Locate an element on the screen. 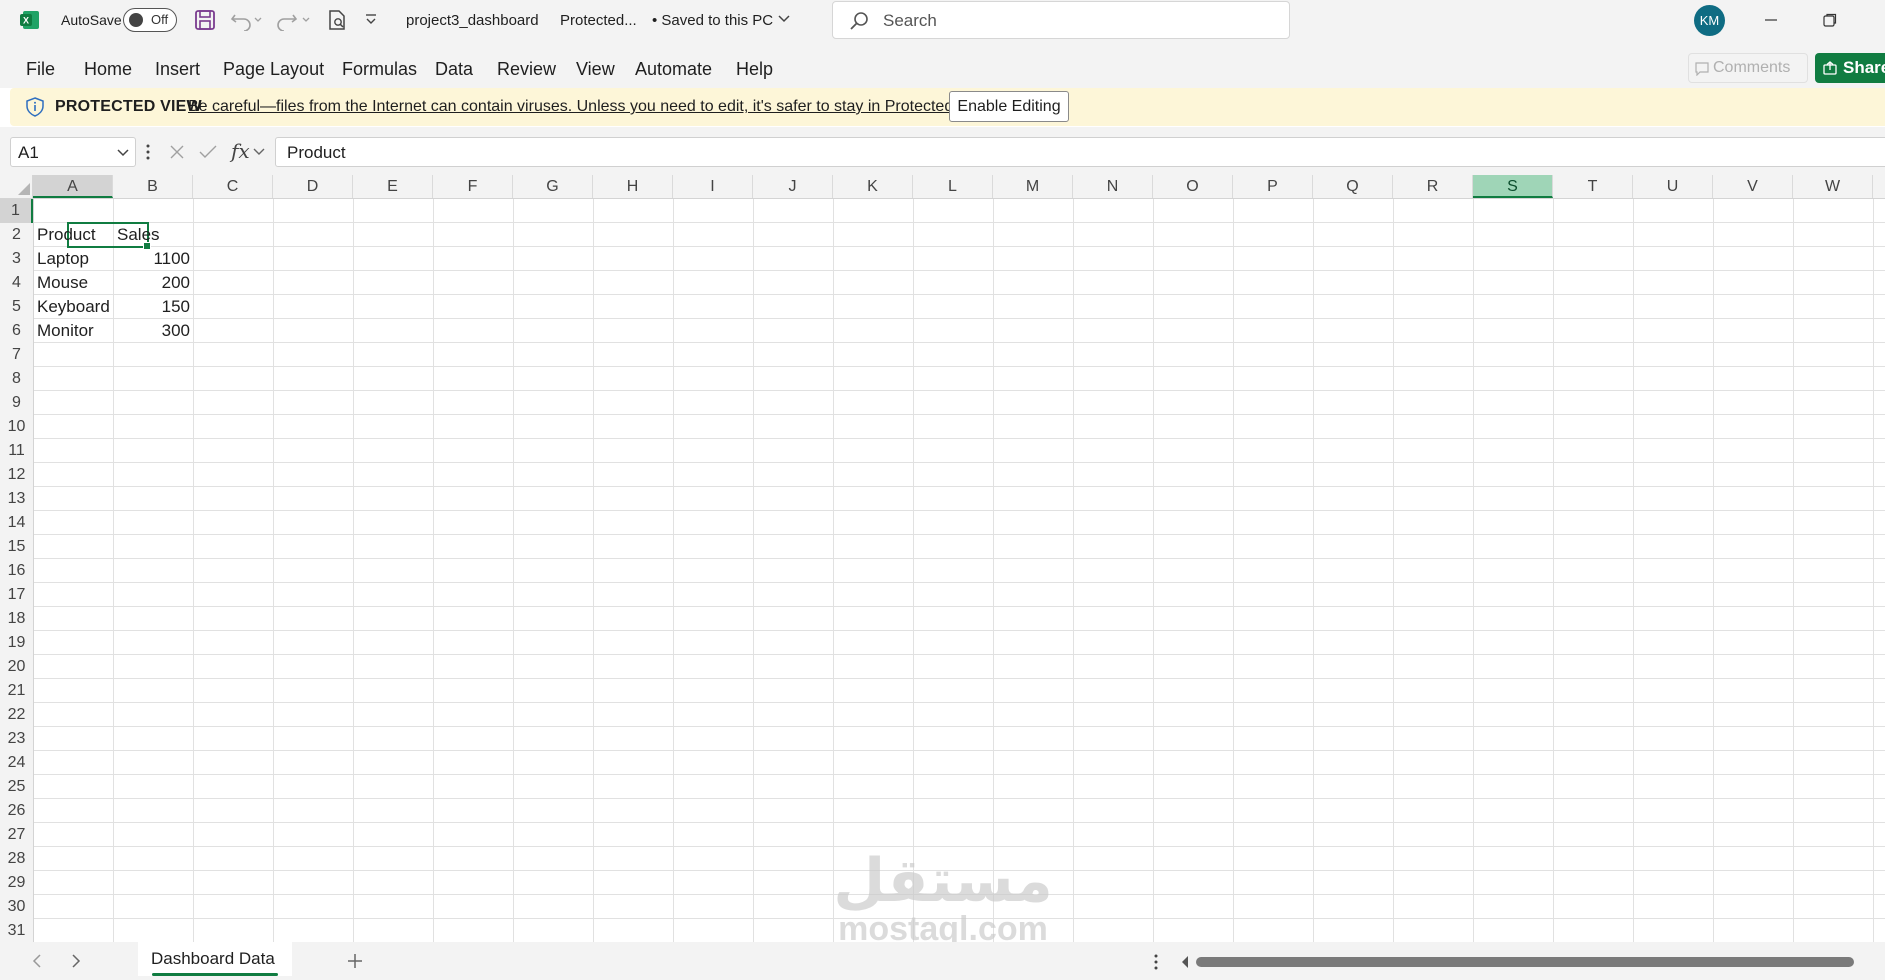  insert-function-icon: fx is located at coordinates (240, 151).